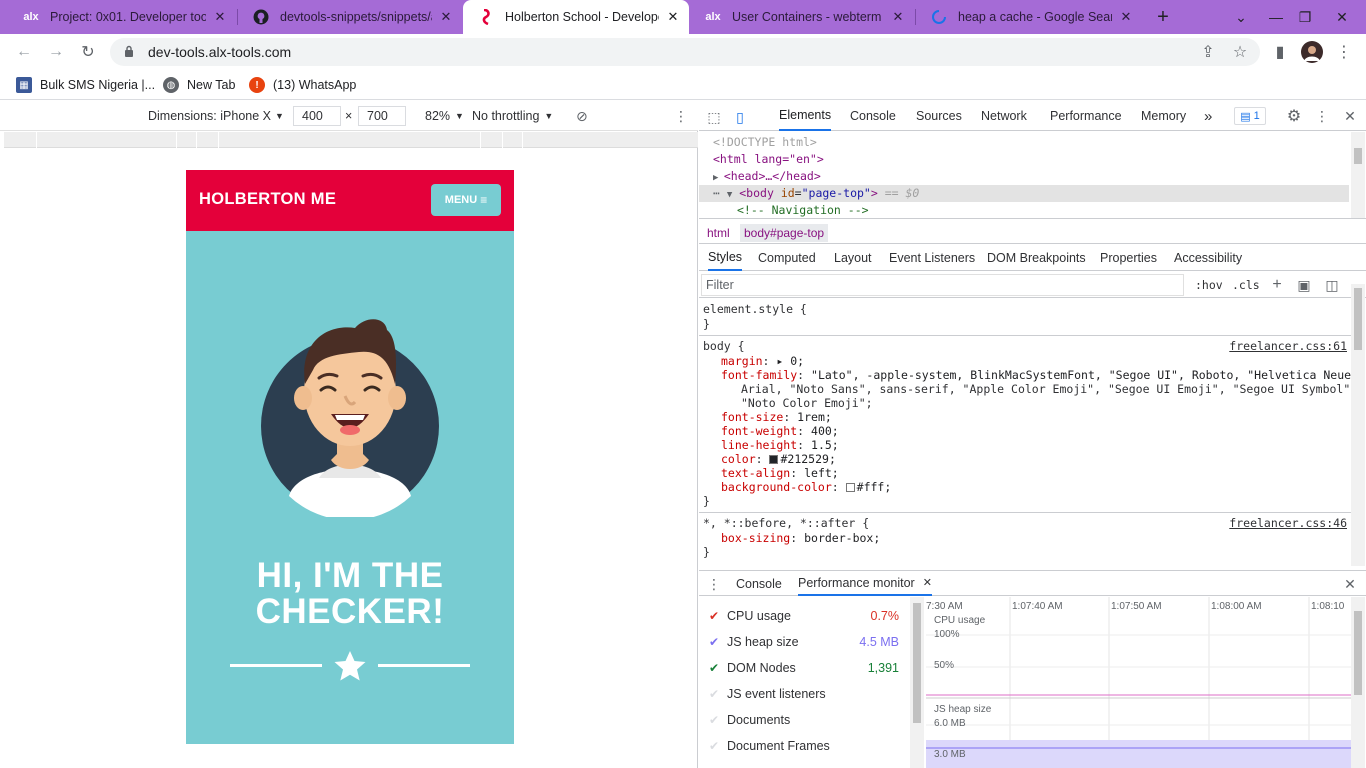  Describe the element at coordinates (806, 487) in the screenshot. I see `style-prop-background-color: background-color: #fff;` at that location.